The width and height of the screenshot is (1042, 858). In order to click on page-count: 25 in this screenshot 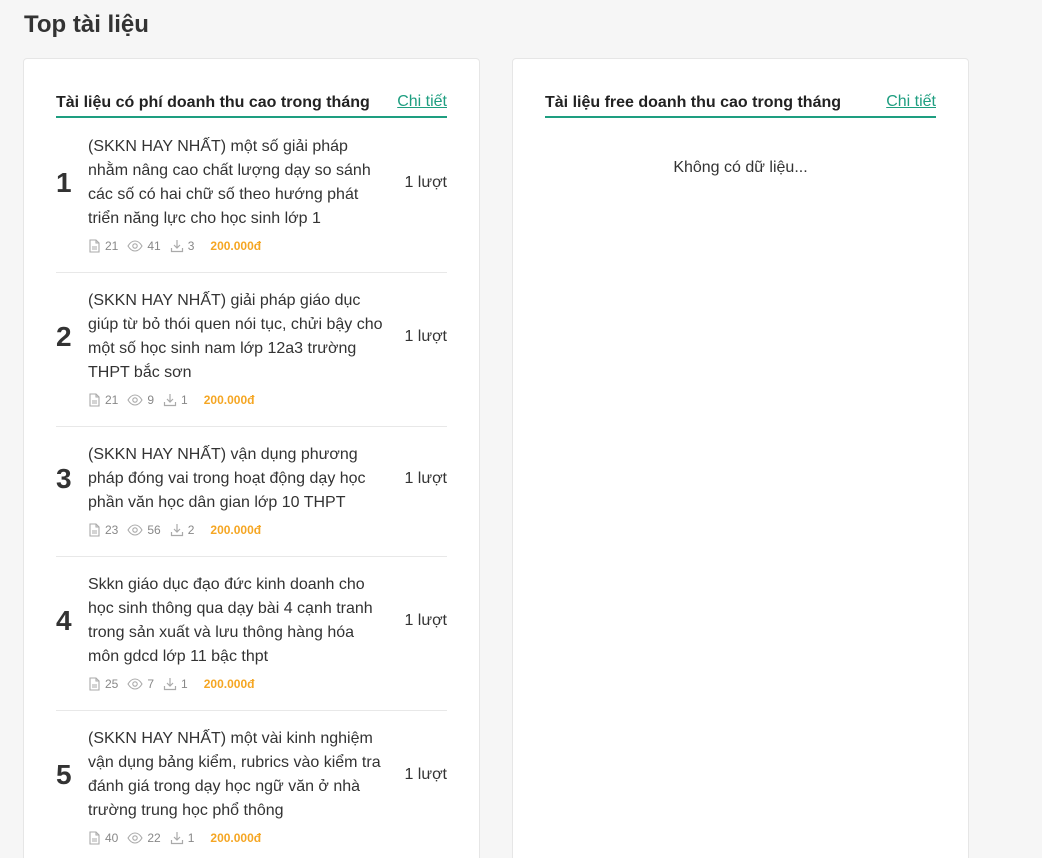, I will do `click(103, 684)`.